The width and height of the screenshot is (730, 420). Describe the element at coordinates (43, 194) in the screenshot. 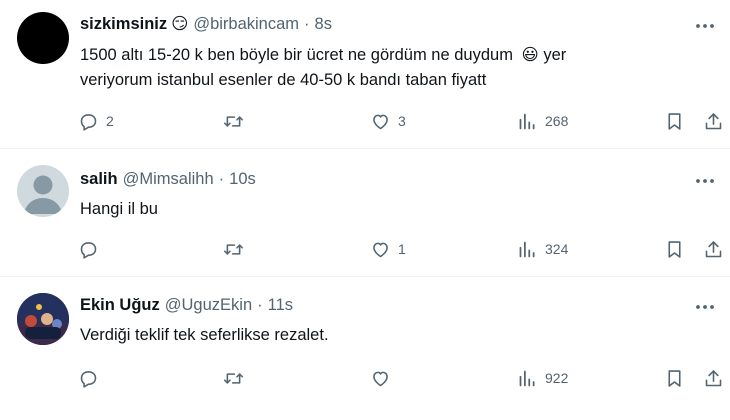

I see `default-avatar-icon` at that location.